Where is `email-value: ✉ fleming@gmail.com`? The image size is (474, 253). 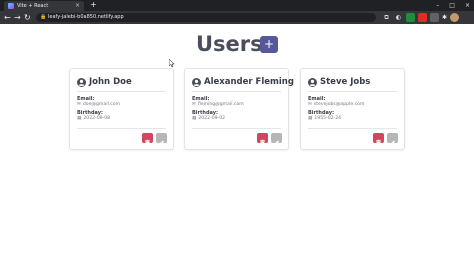 email-value: ✉ fleming@gmail.com is located at coordinates (218, 105).